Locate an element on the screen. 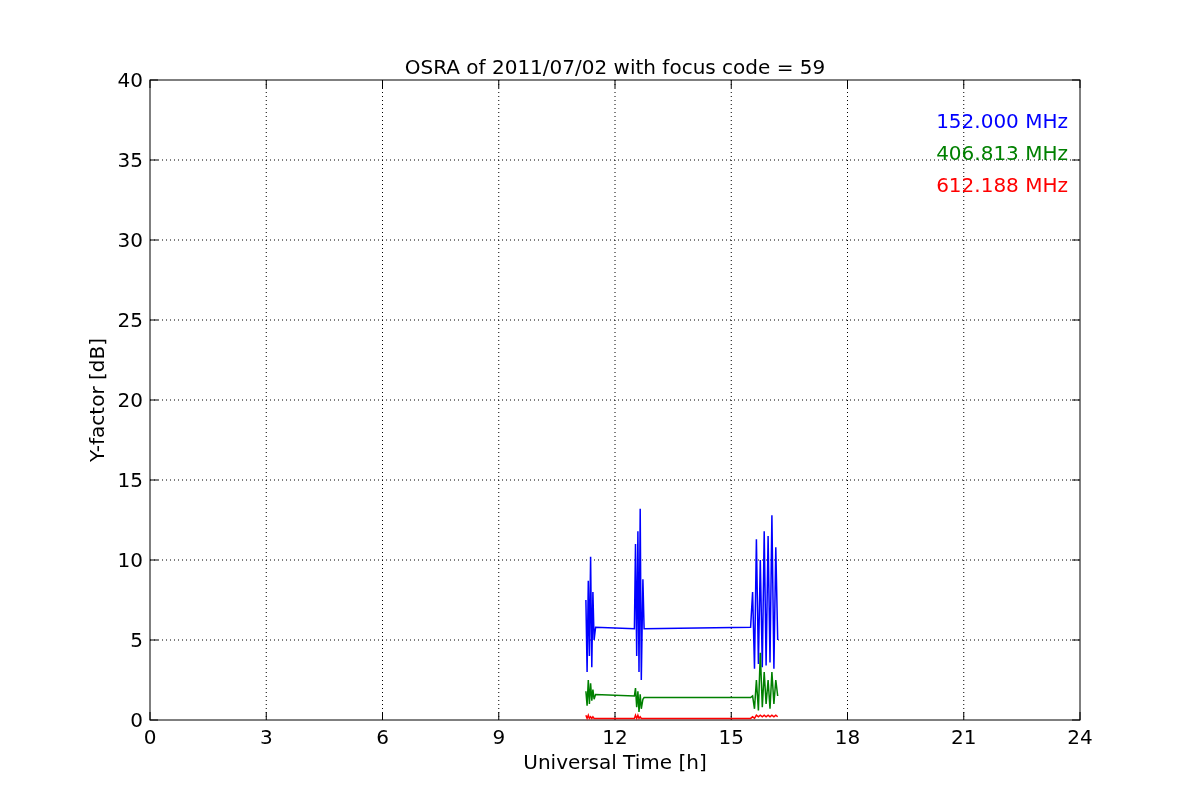  chart-title: OSRA of 2011/07/02 with focus code = 59 is located at coordinates (615, 67).